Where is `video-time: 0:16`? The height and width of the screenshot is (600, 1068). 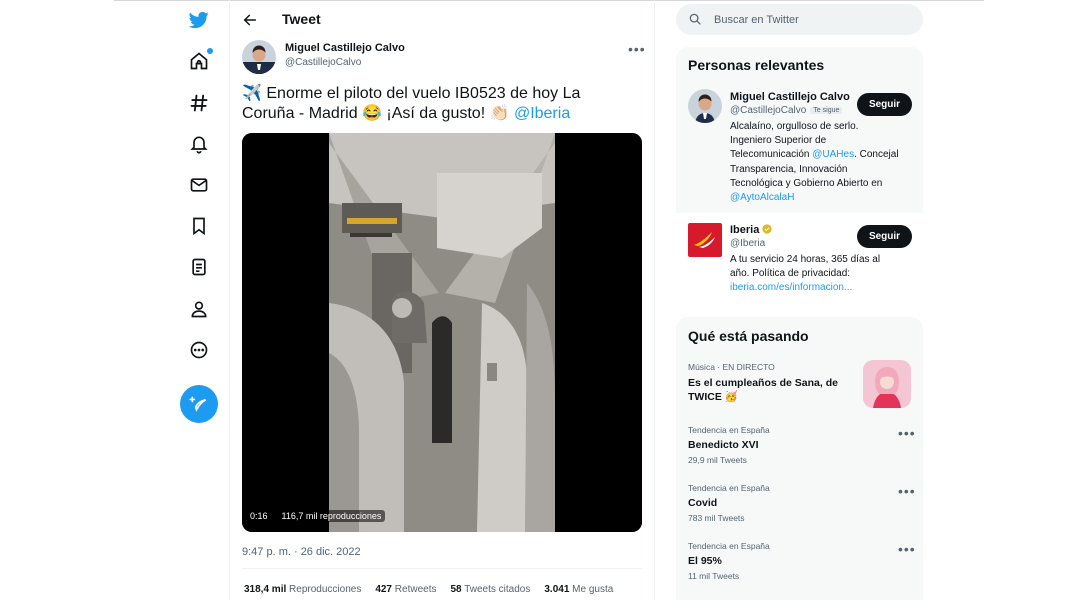 video-time: 0:16 is located at coordinates (259, 516).